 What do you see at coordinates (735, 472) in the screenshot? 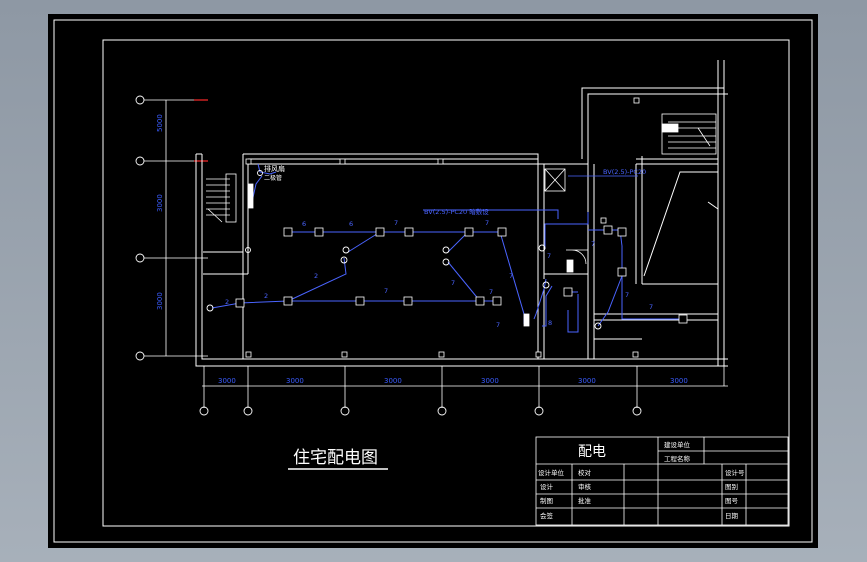
I see `tb-drawing-no: 设计号` at bounding box center [735, 472].